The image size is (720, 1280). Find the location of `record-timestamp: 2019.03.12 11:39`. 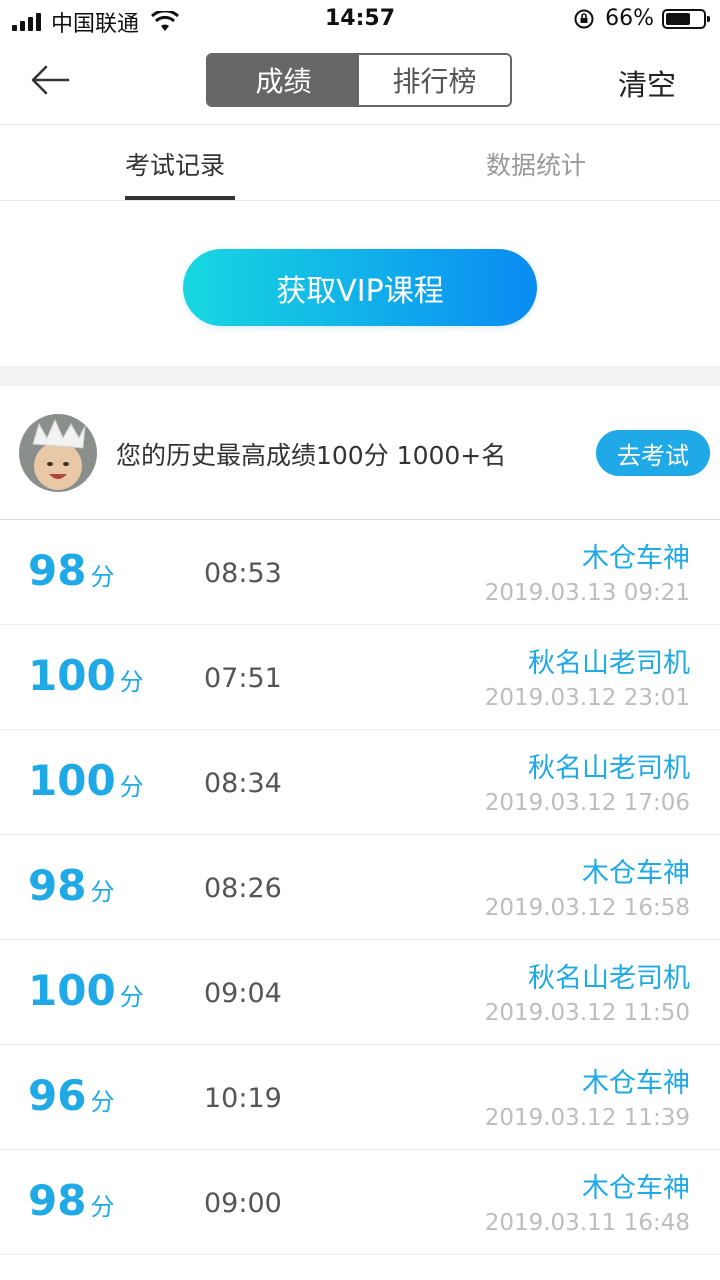

record-timestamp: 2019.03.12 11:39 is located at coordinates (587, 1118).